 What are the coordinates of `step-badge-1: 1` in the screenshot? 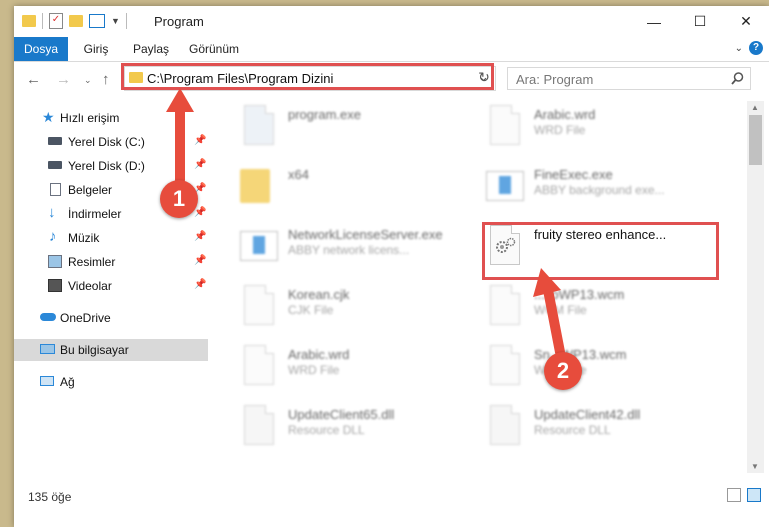 It's located at (179, 199).